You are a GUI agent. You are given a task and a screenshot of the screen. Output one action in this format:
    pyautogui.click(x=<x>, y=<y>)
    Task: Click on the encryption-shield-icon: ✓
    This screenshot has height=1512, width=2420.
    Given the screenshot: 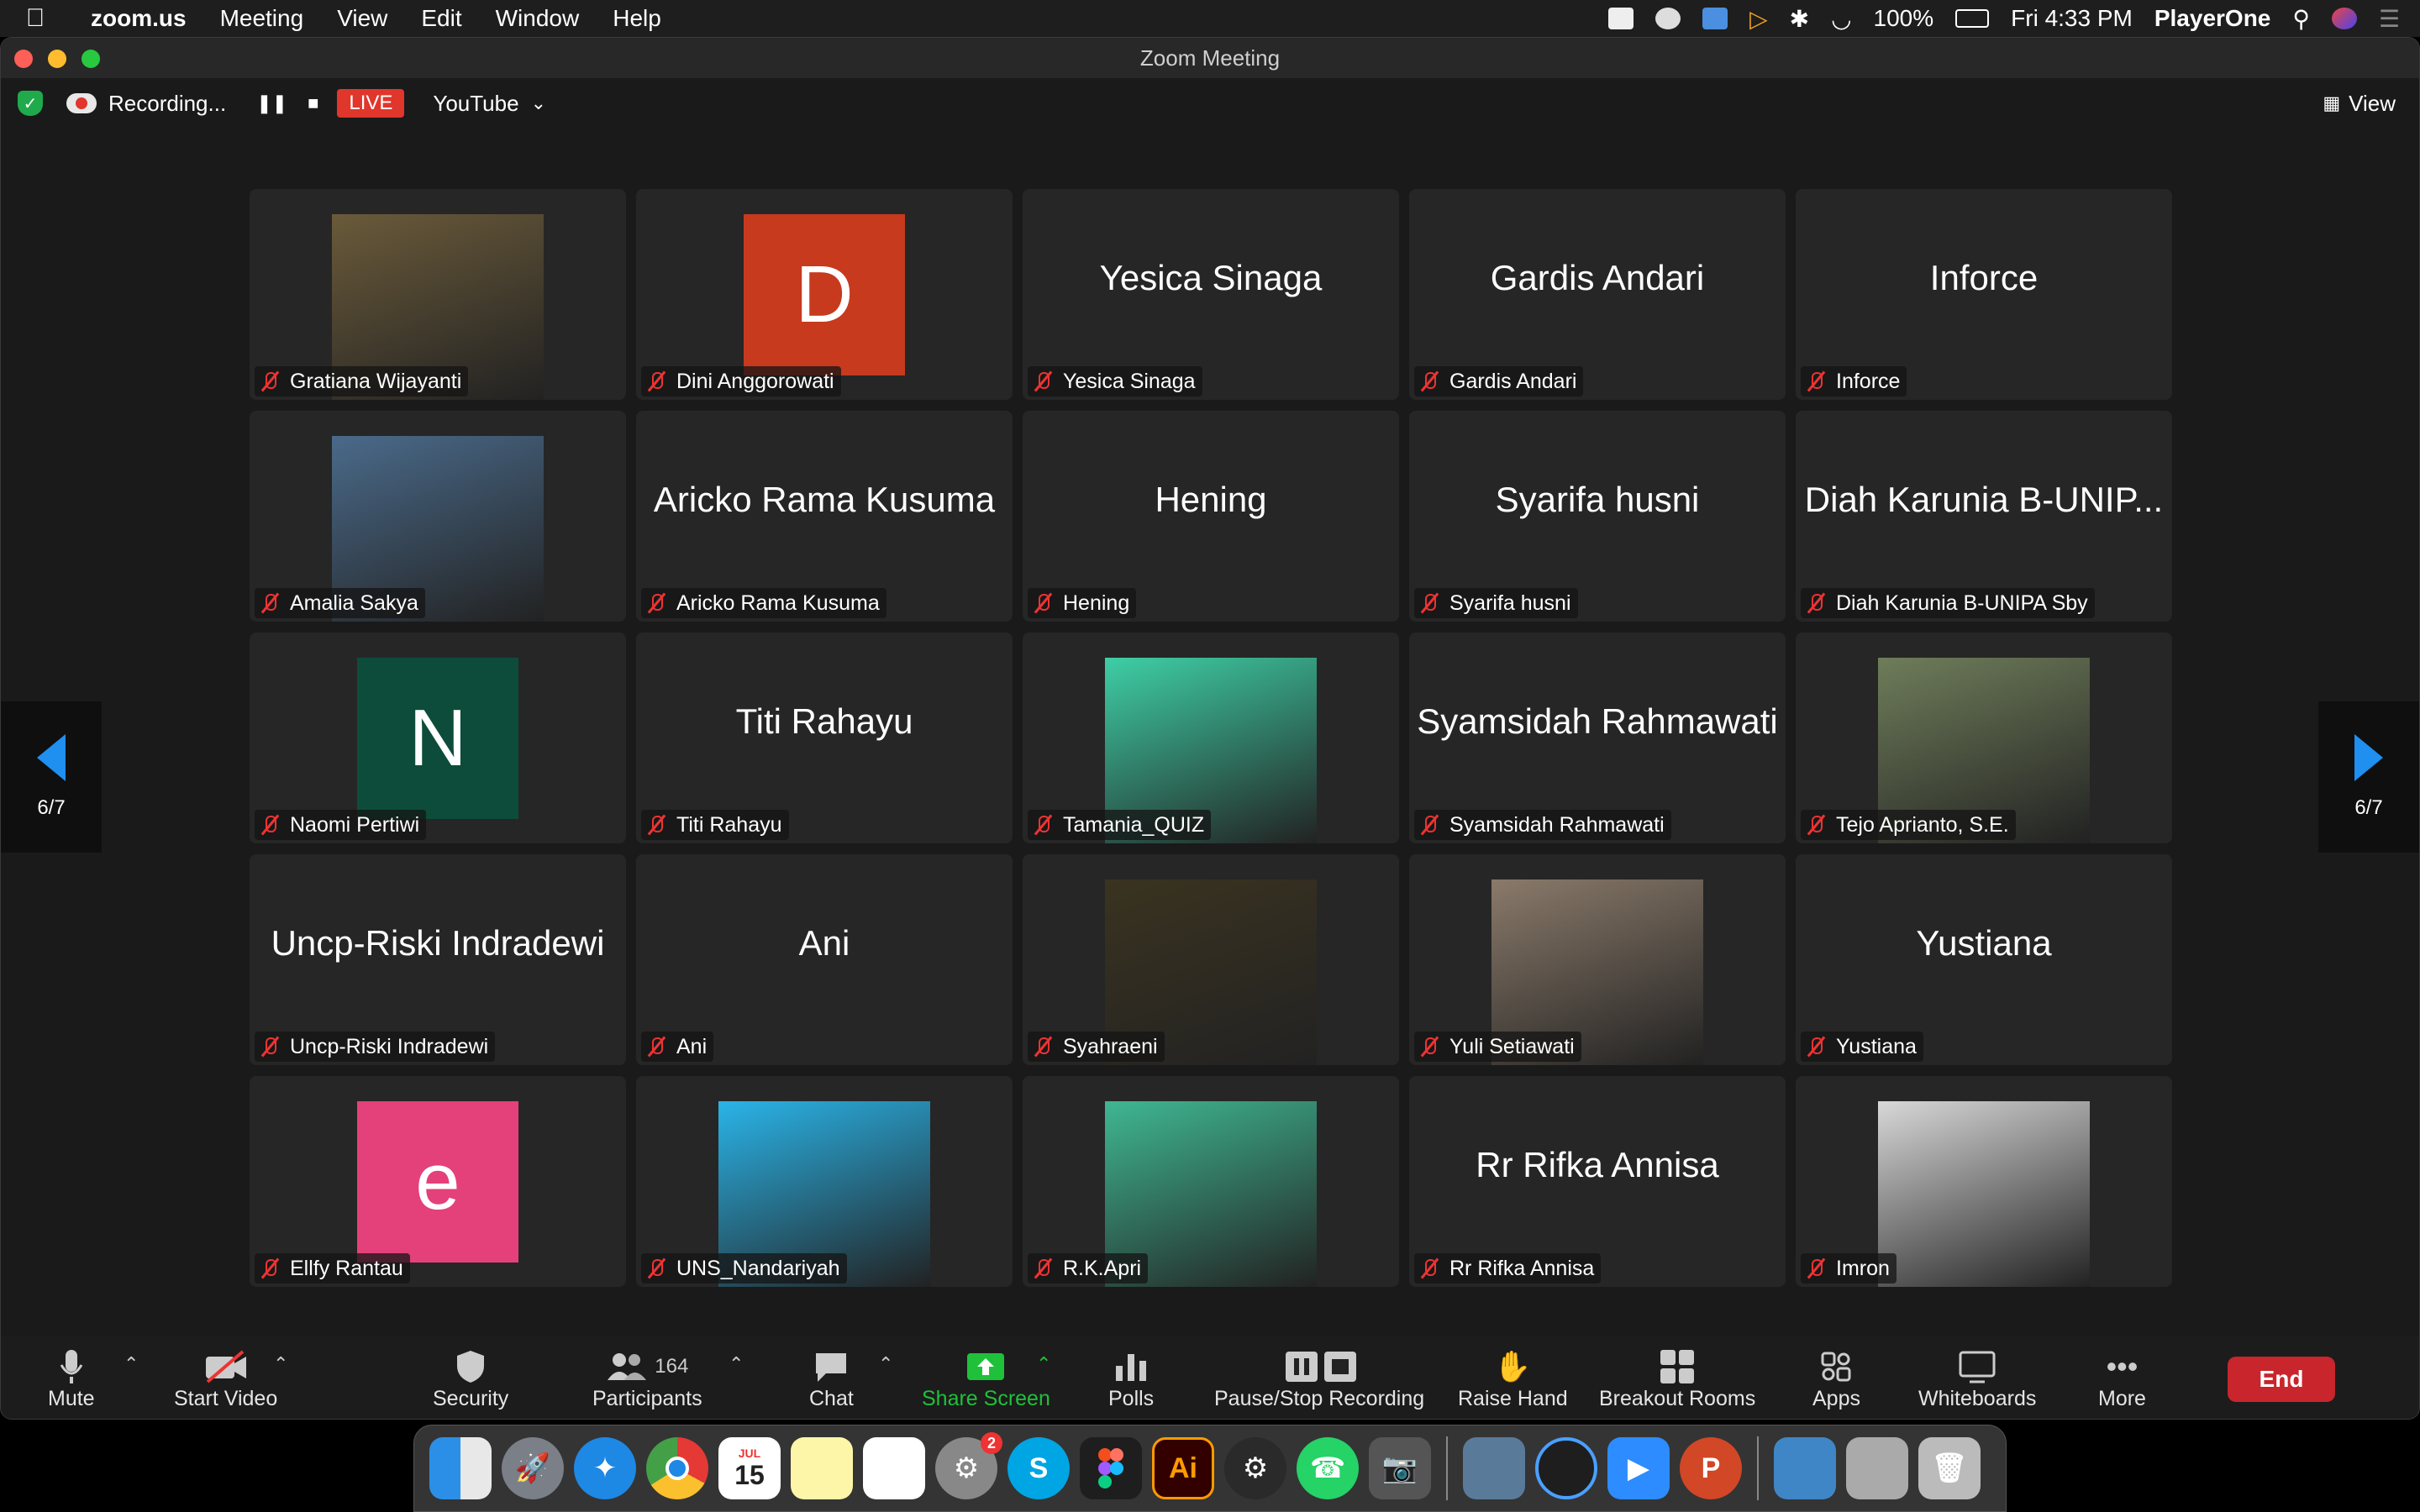 What is the action you would take?
    pyautogui.click(x=30, y=103)
    